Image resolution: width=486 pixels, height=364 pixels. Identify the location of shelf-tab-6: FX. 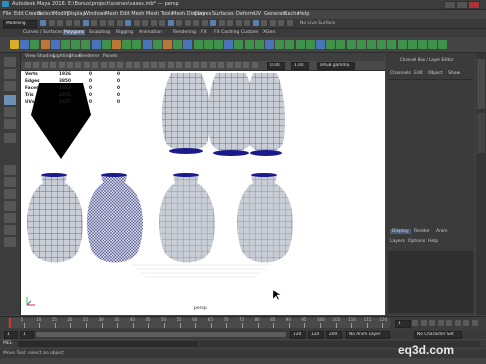
(204, 32).